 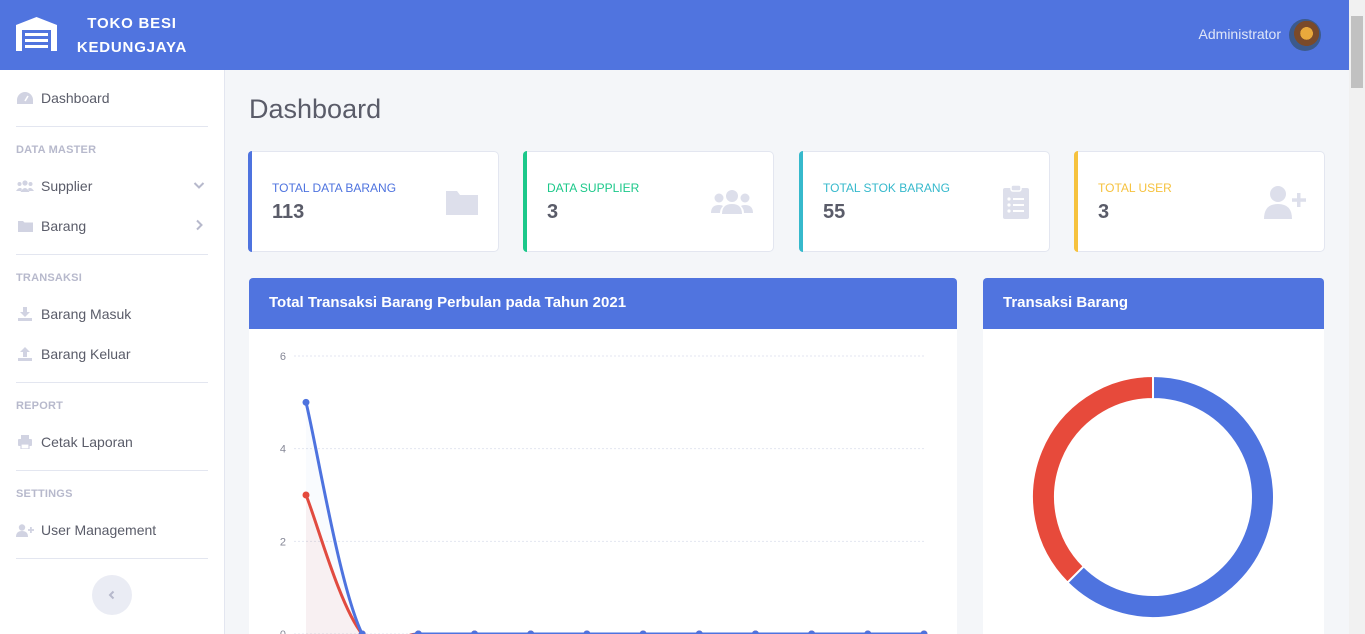 I want to click on y-tick-label: 6, so click(x=283, y=357).